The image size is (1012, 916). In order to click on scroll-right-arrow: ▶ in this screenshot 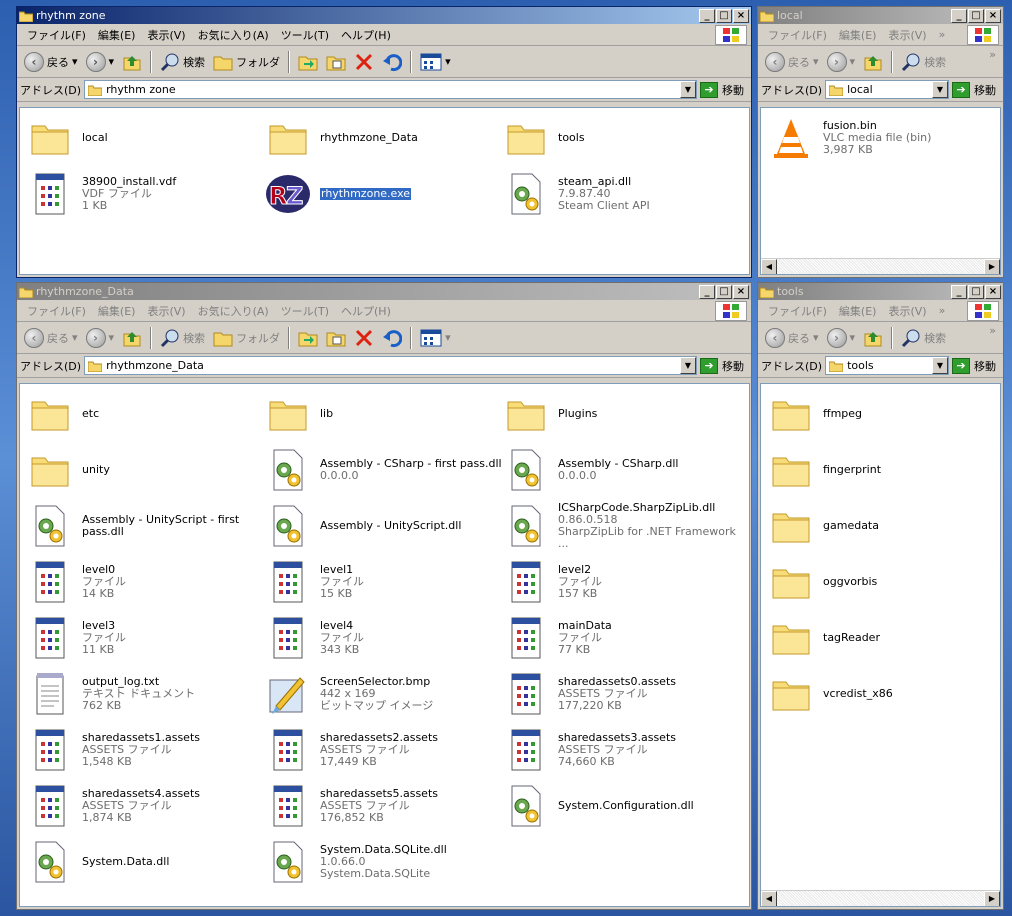, I will do `click(992, 266)`.